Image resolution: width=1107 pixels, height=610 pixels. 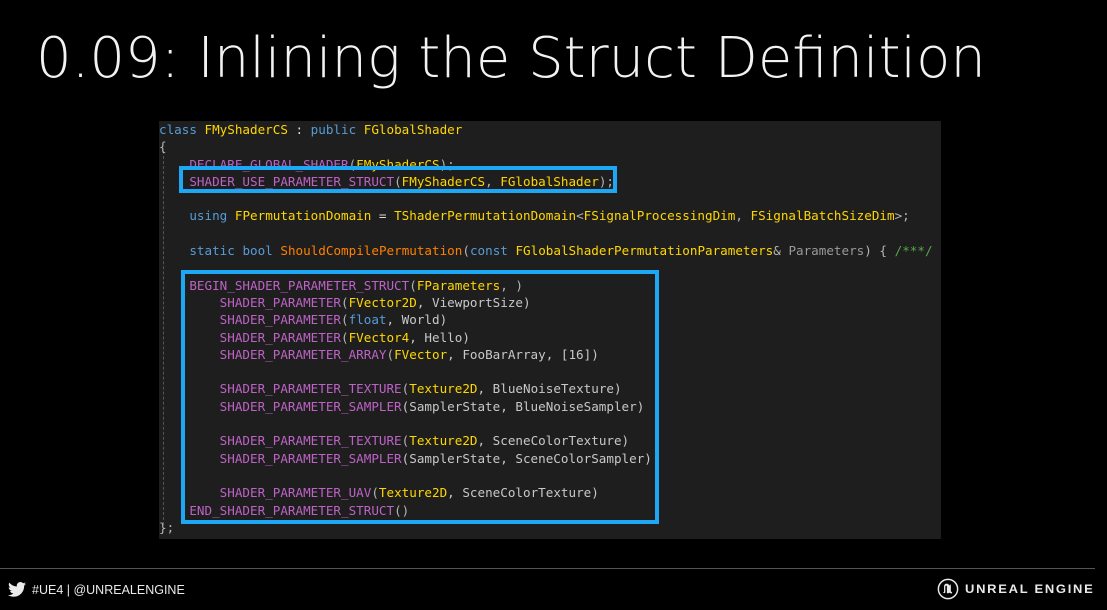 What do you see at coordinates (167, 527) in the screenshot?
I see `code-token: };` at bounding box center [167, 527].